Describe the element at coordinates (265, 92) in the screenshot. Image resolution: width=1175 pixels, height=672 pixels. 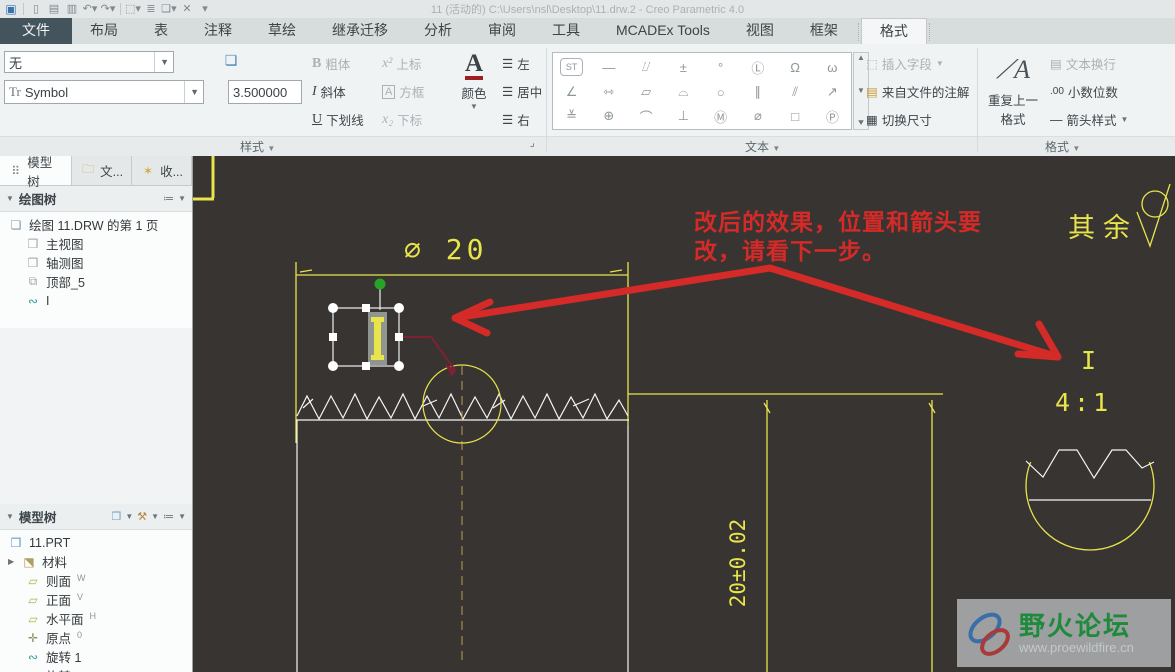
I see `text-size-input: 3.500000` at that location.